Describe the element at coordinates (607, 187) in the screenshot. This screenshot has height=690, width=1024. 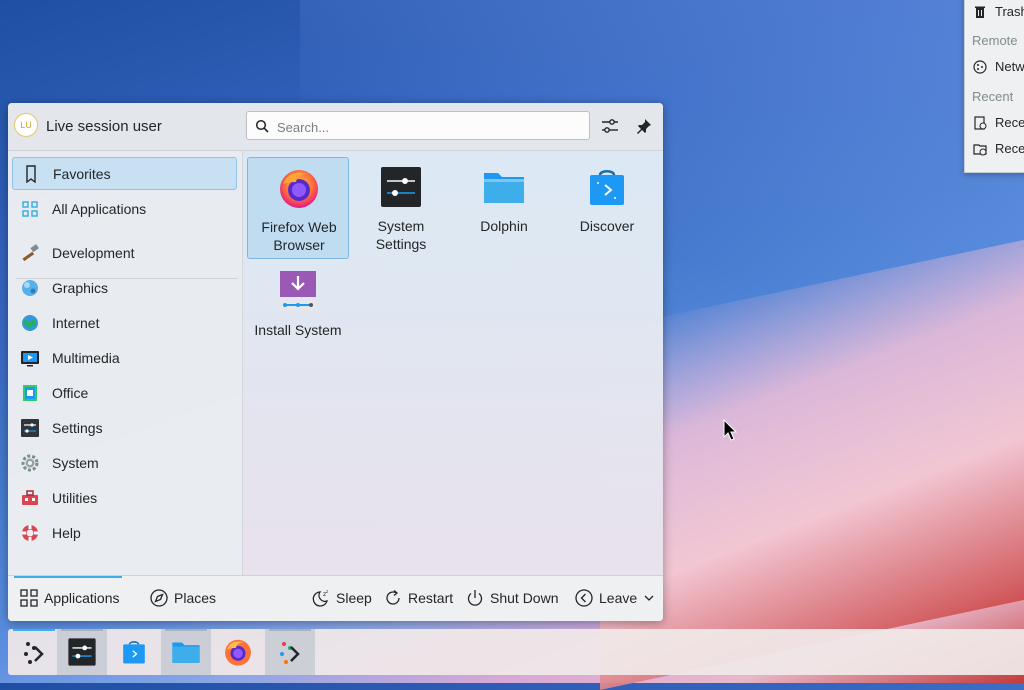
I see `discover-bag-icon` at that location.